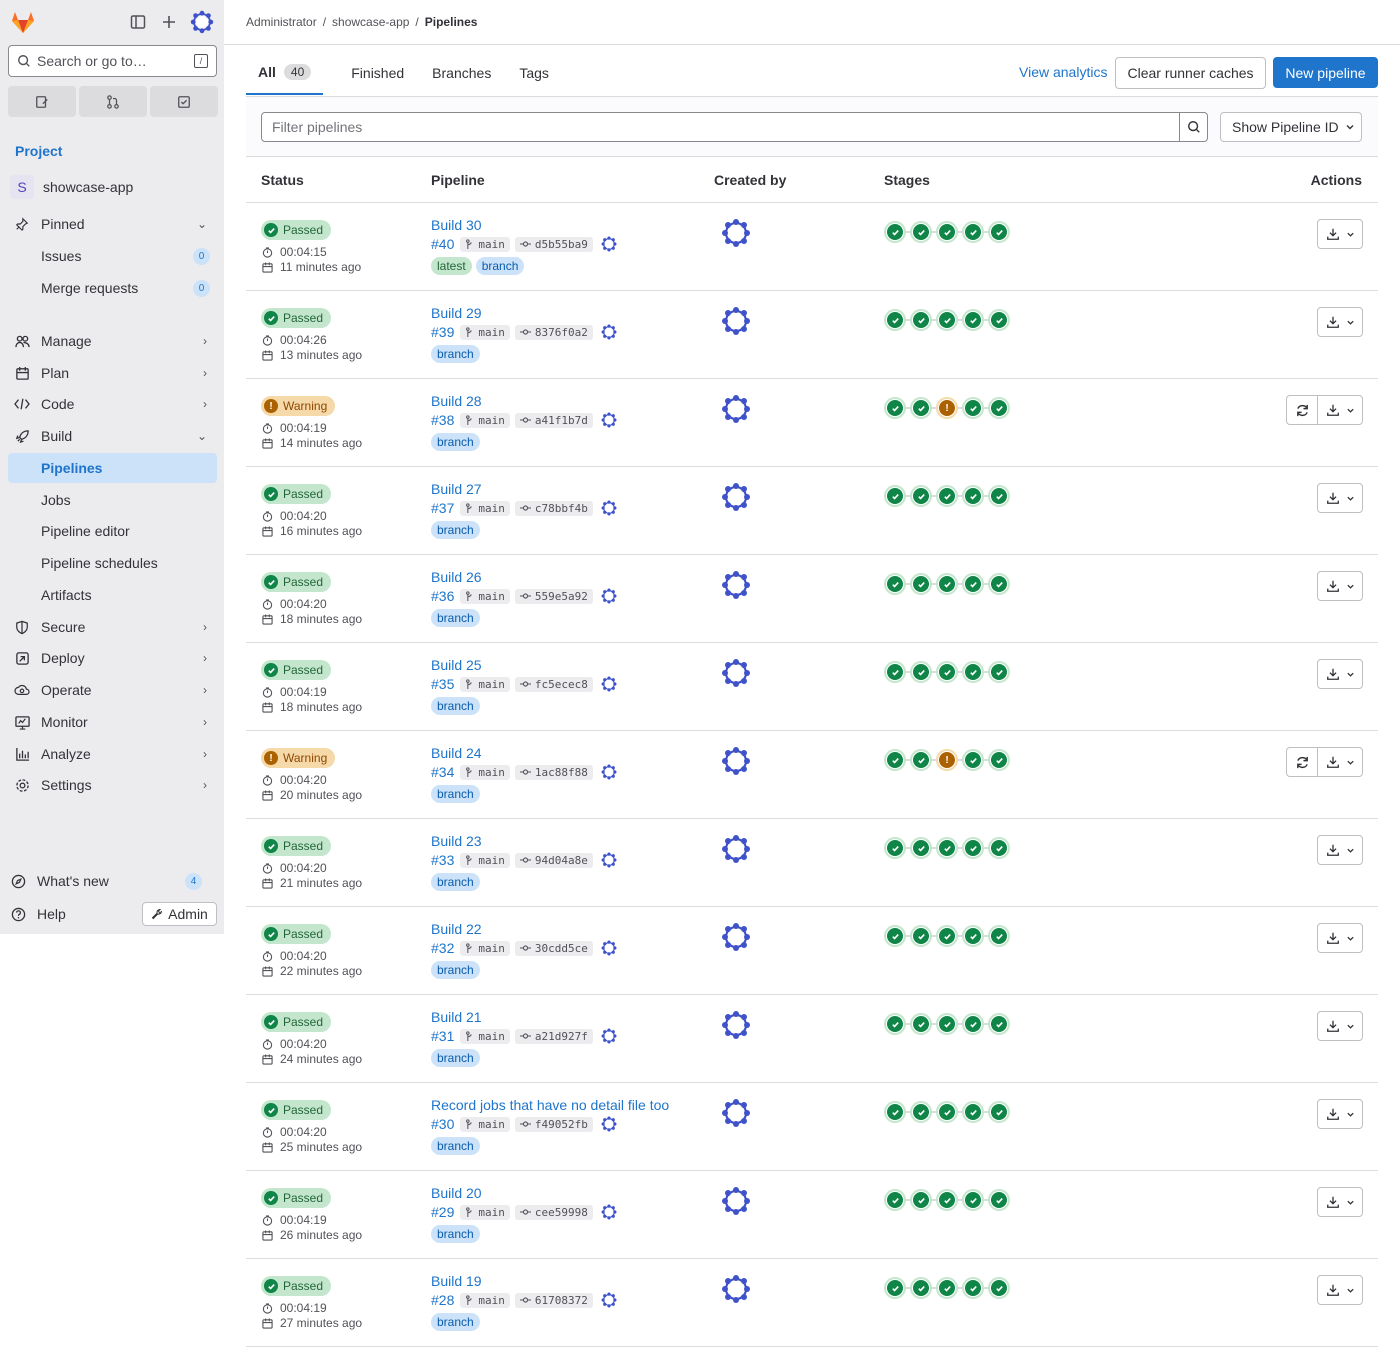  What do you see at coordinates (451, 22) in the screenshot?
I see `breadcrumb-current: Pipelines` at bounding box center [451, 22].